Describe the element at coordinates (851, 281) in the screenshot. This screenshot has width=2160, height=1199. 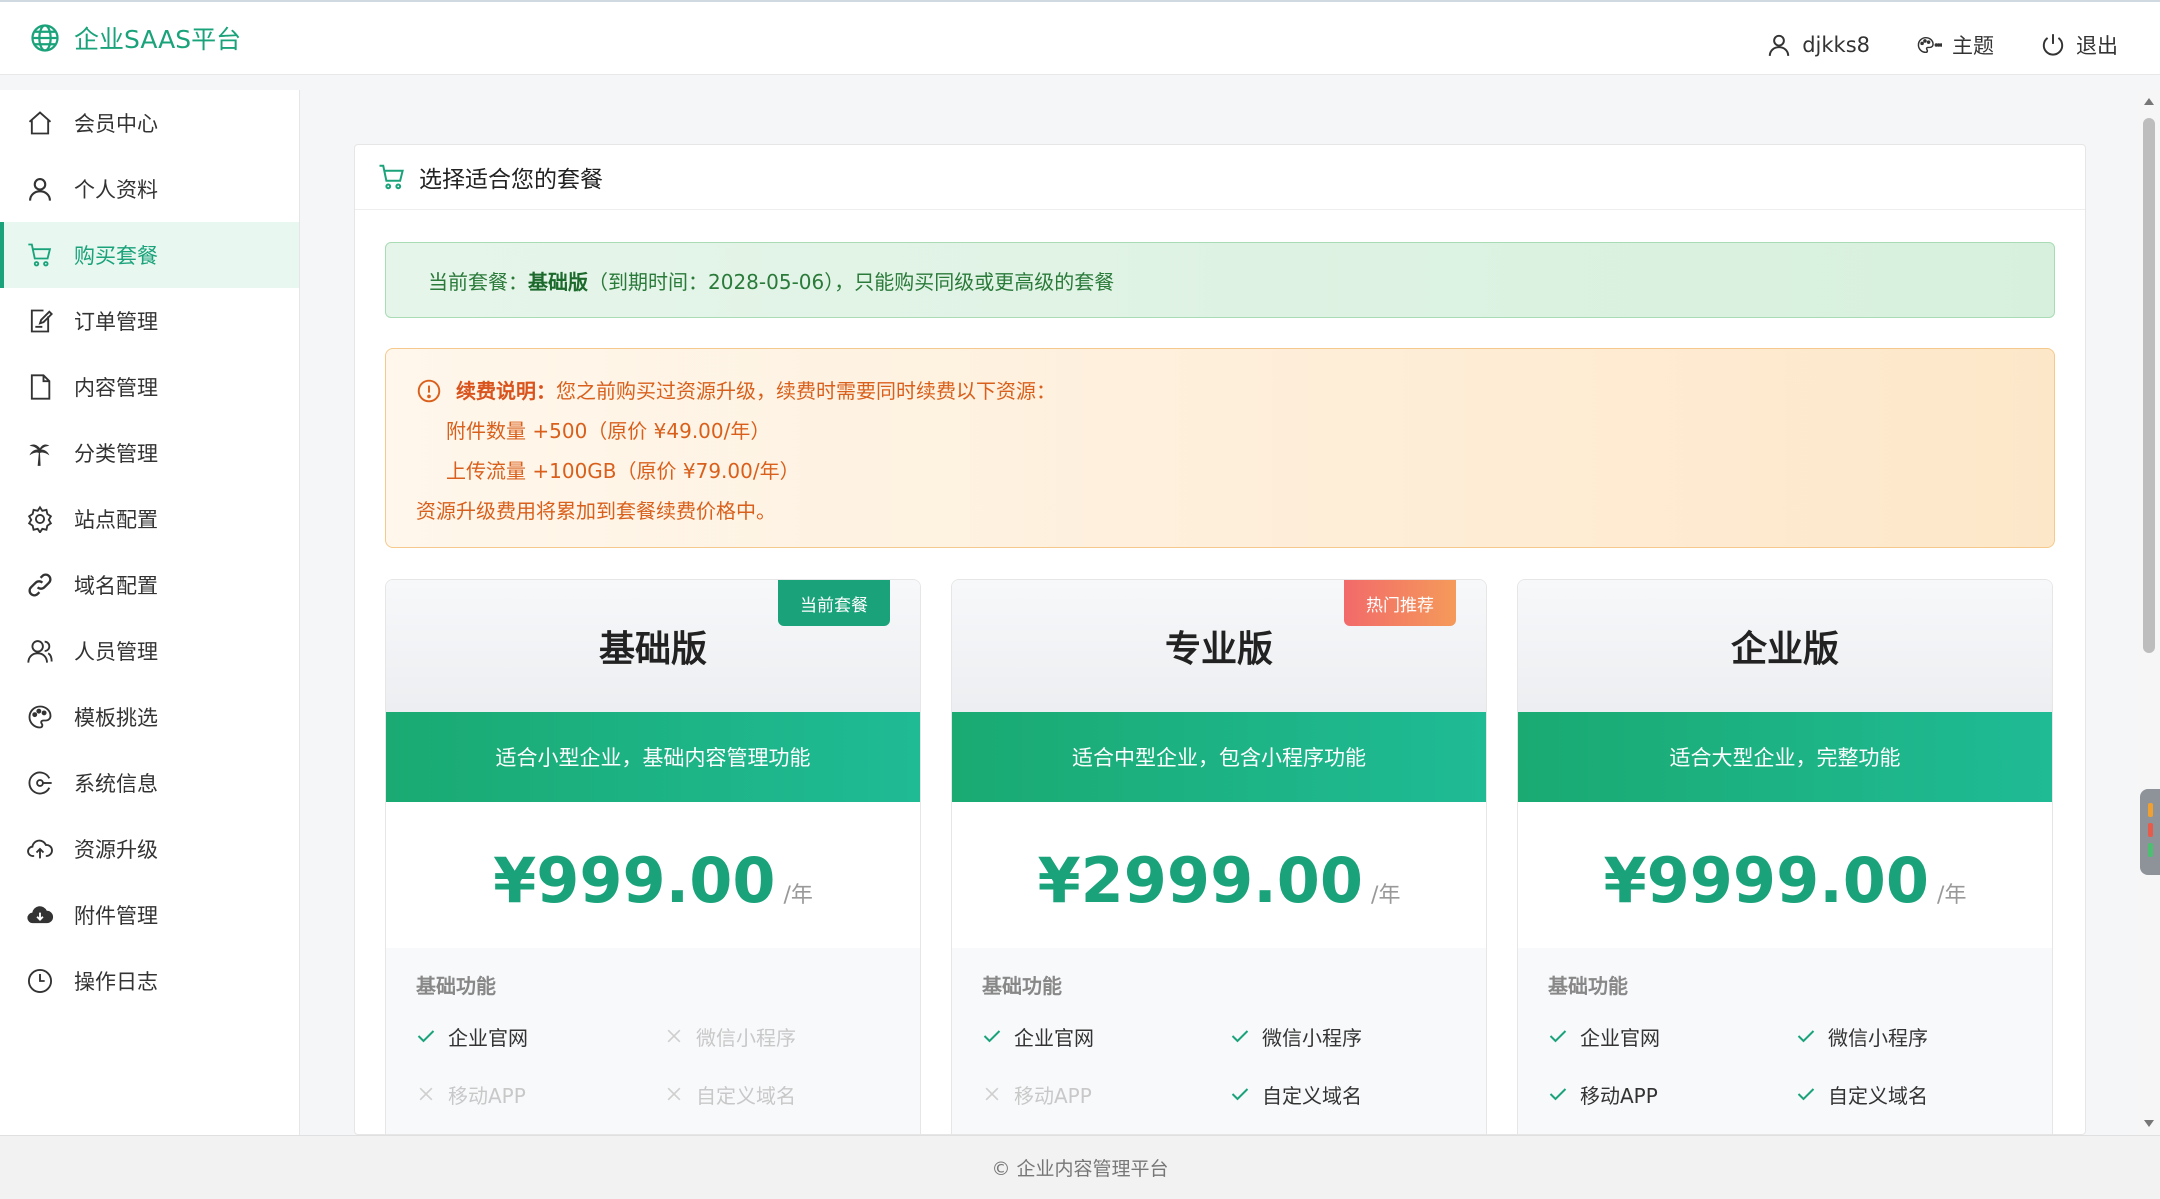
I see `current-plan-suffix: （到期时间：2028-05-06），只能购买同级或更高级的套餐` at that location.